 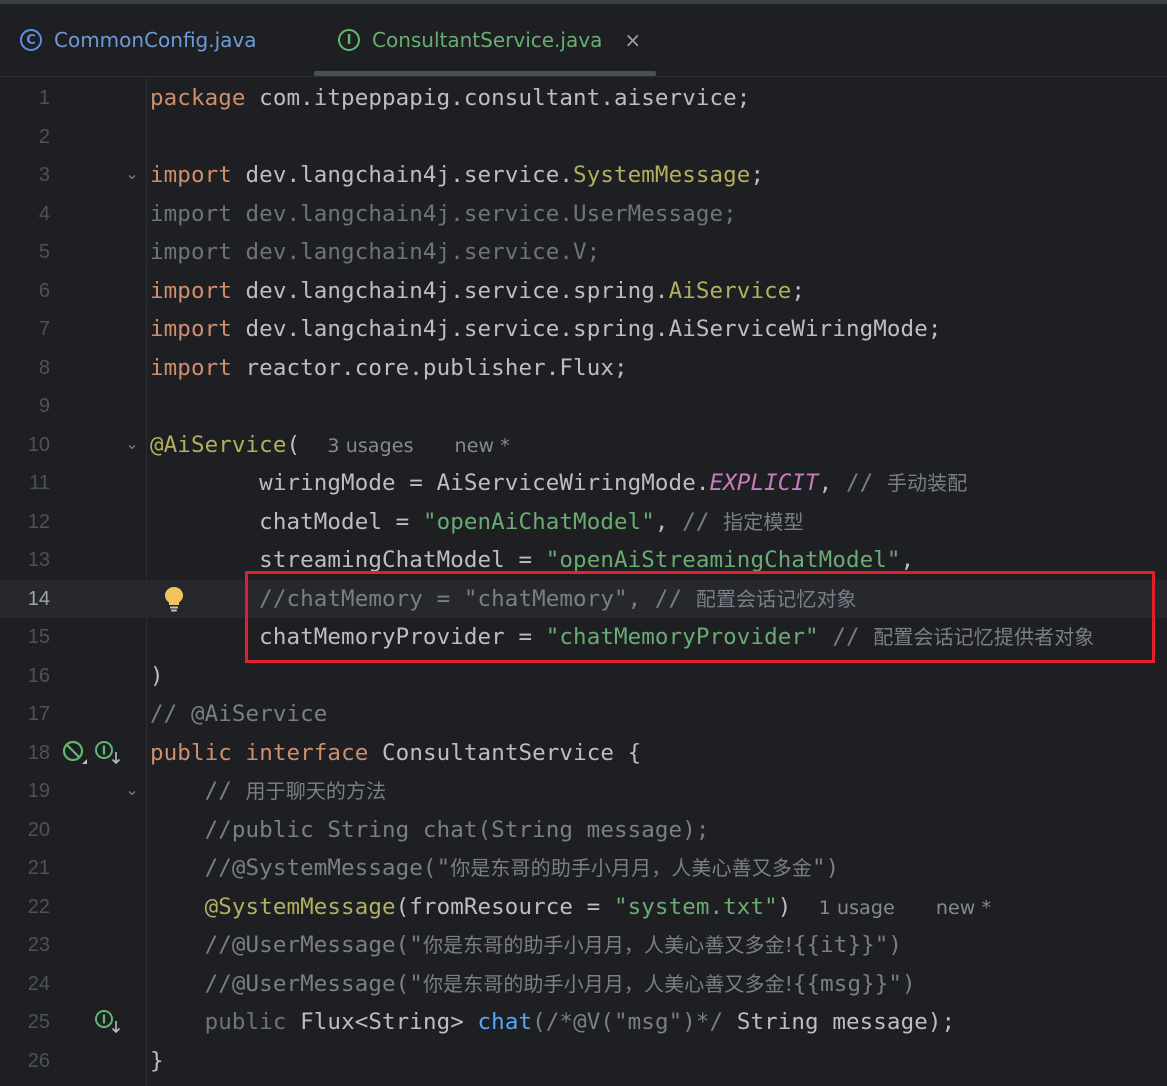 I want to click on comment-text: 手动装配, so click(x=927, y=483).